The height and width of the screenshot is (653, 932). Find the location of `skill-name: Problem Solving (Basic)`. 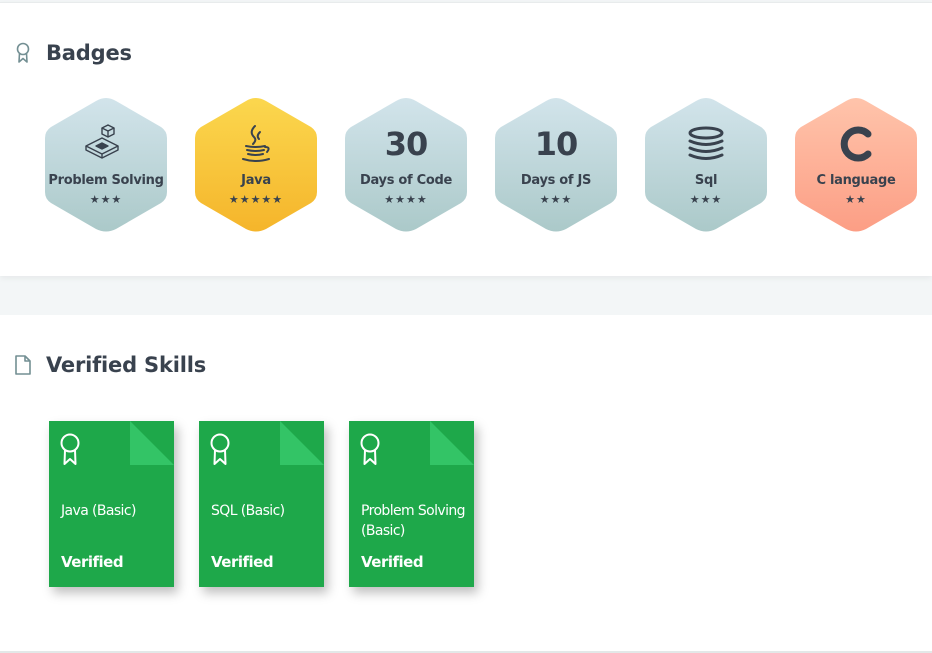

skill-name: Problem Solving (Basic) is located at coordinates (413, 521).